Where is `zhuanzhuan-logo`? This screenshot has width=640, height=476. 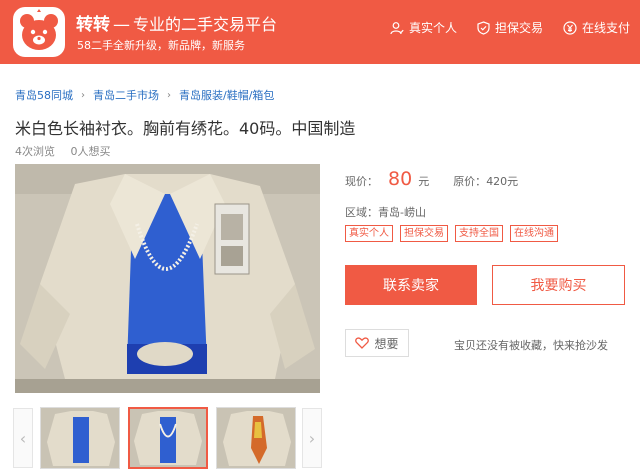
zhuanzhuan-logo is located at coordinates (39, 32).